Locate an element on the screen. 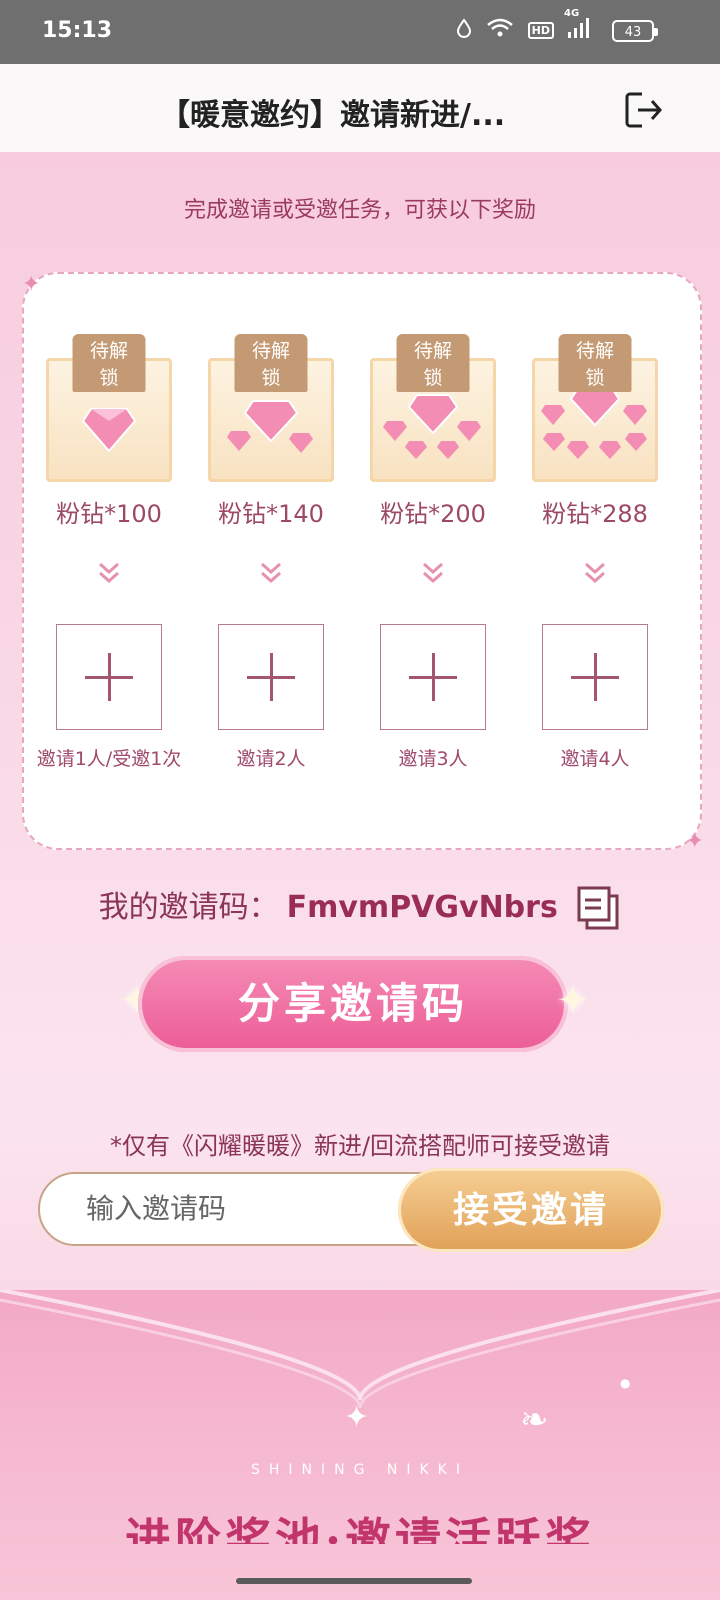 The image size is (720, 1600). wifi-icon is located at coordinates (500, 30).